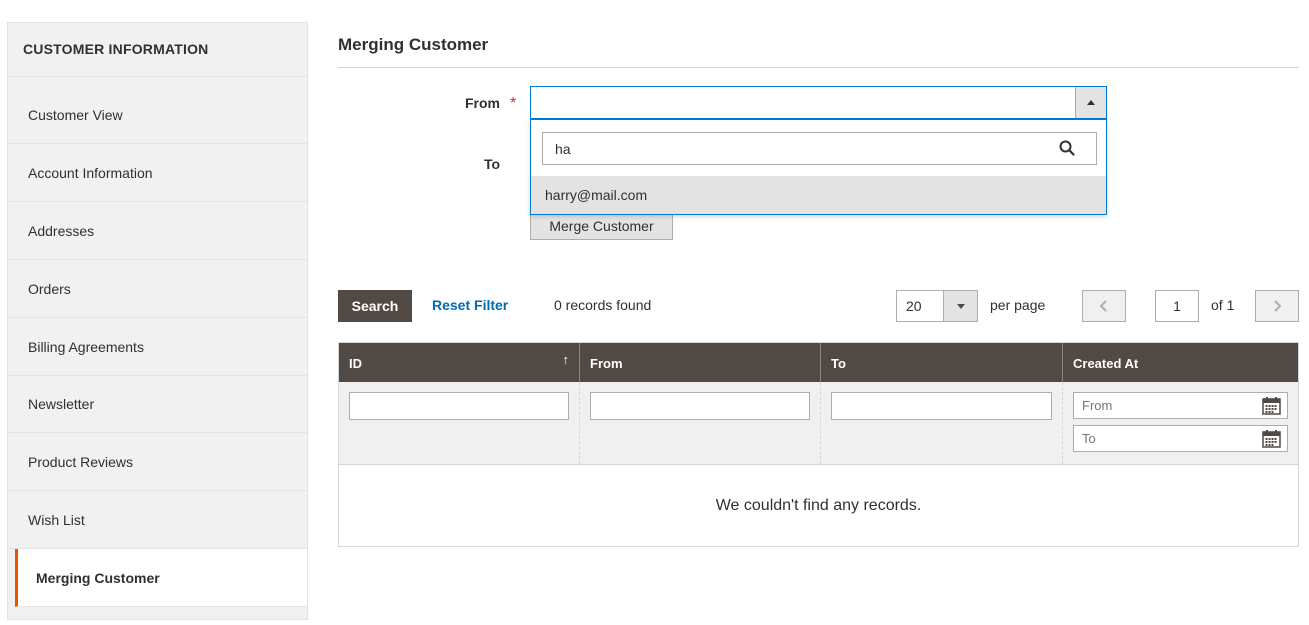 This screenshot has height=625, width=1309. I want to click on created-to-input, so click(1164, 438).